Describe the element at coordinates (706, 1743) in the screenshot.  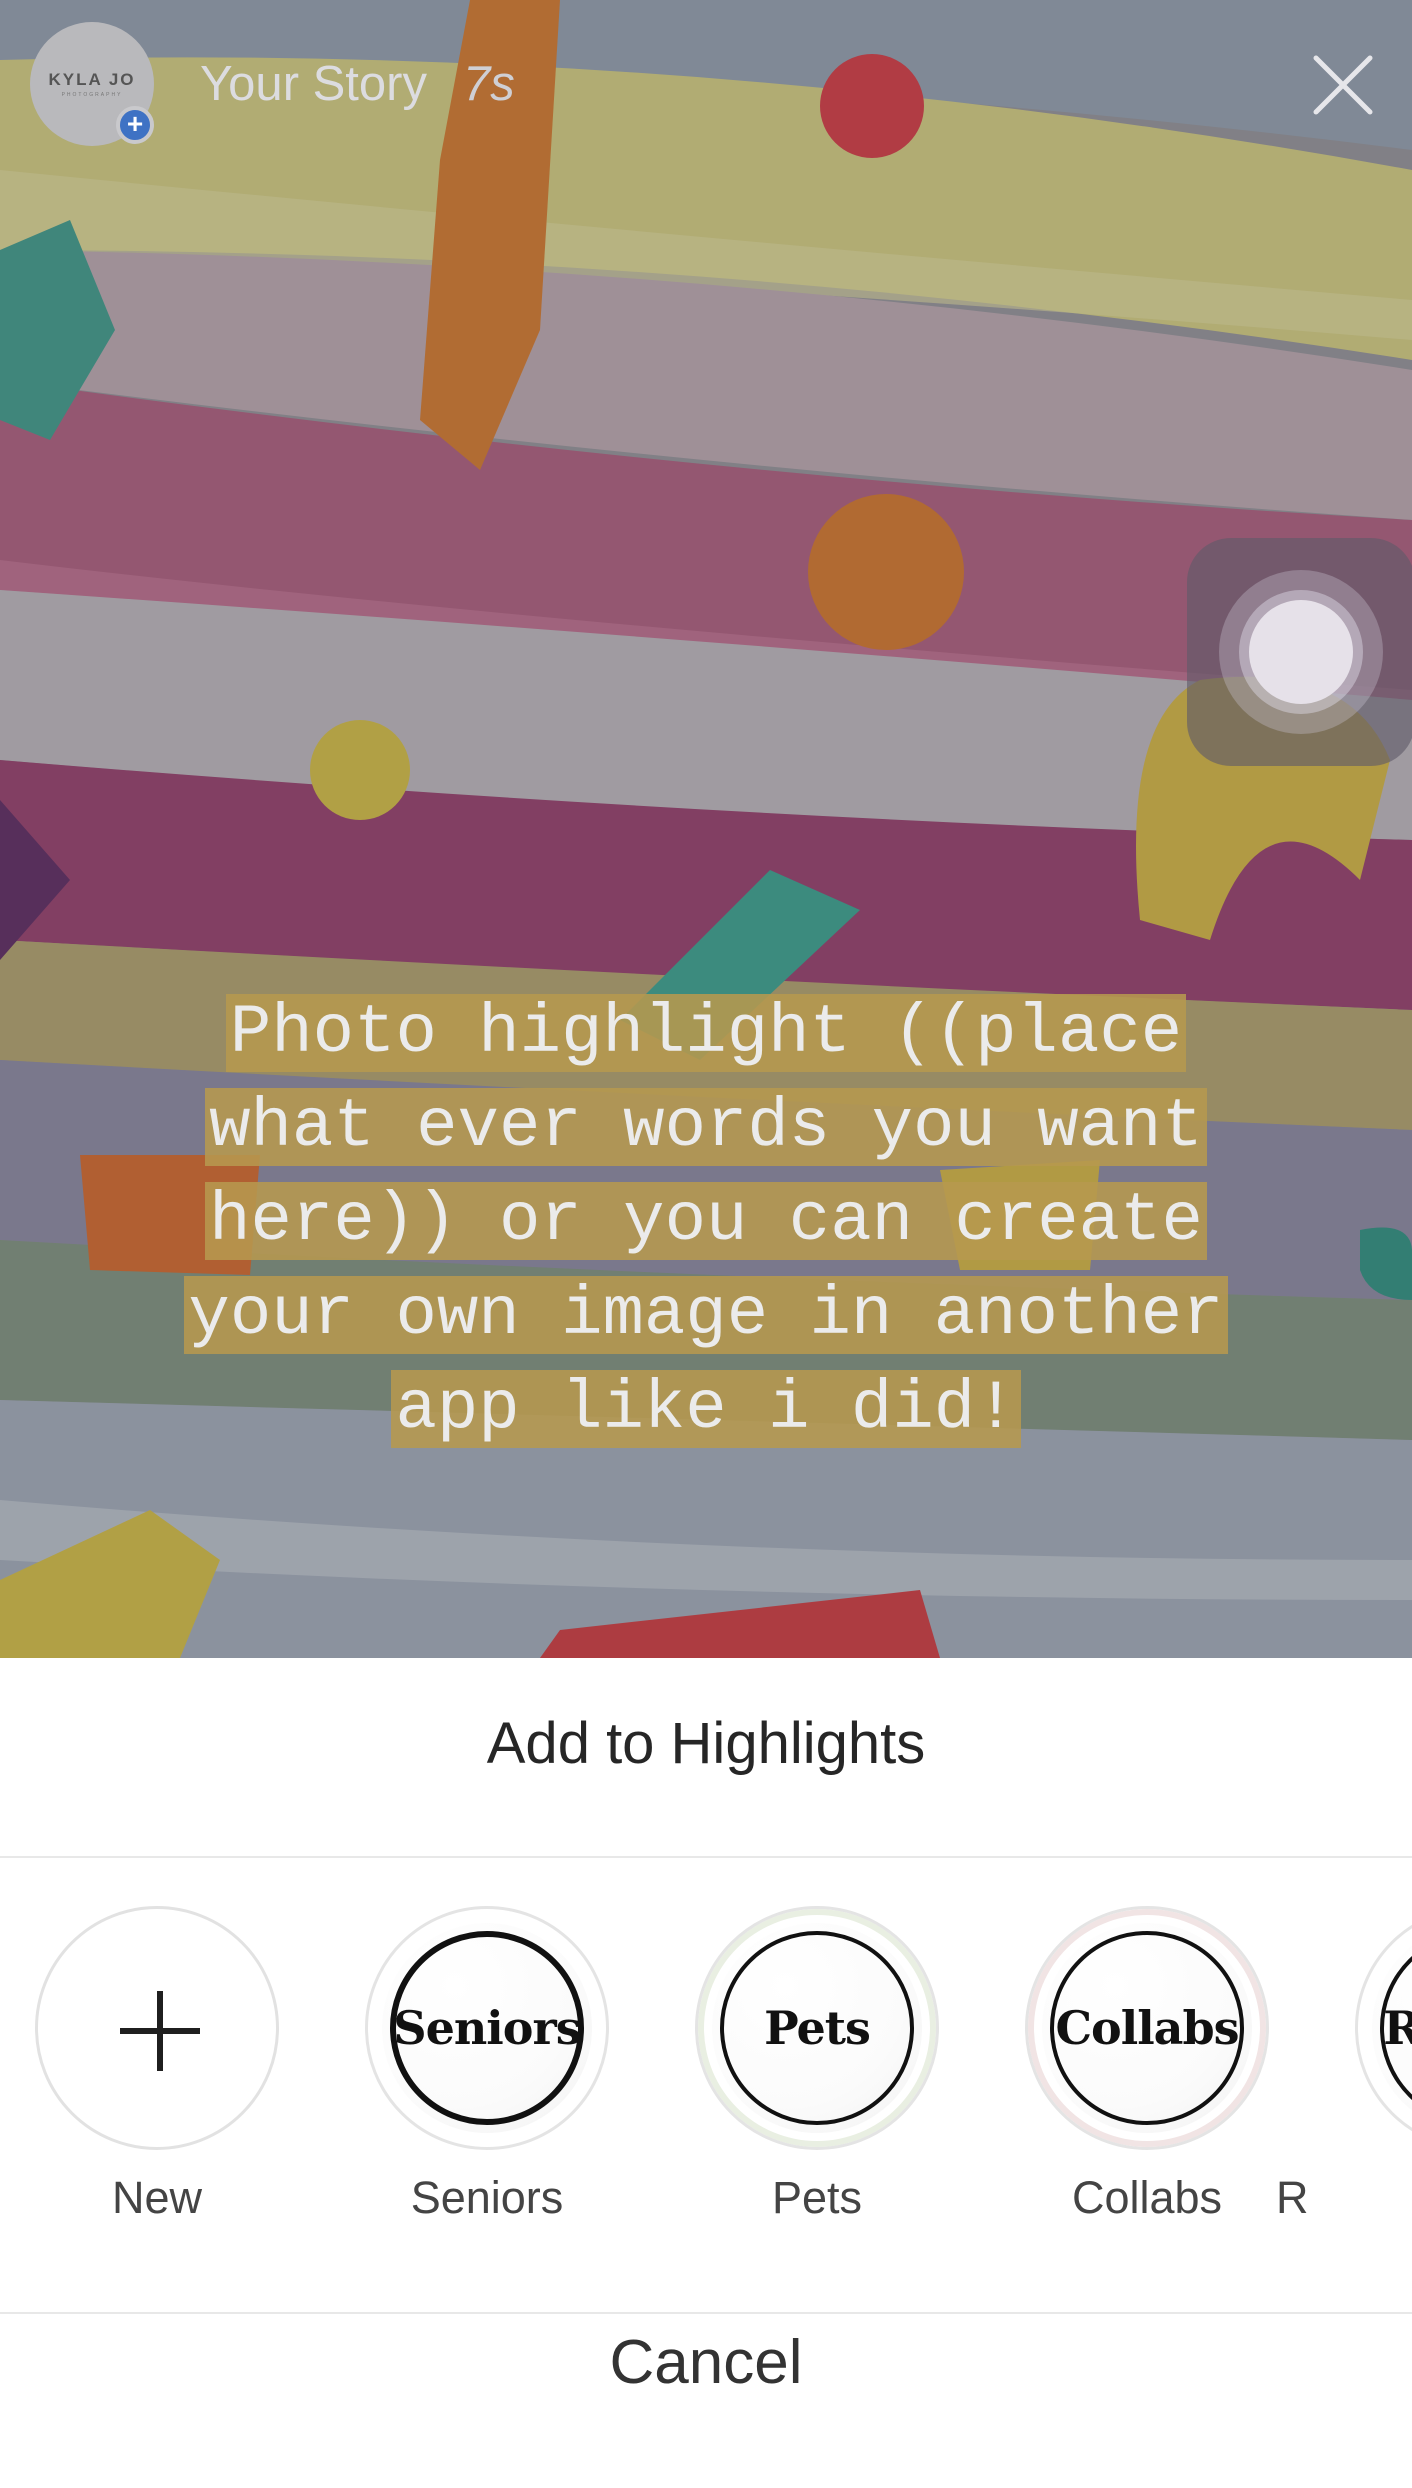
I see `sheet-title: Add to Highlights` at that location.